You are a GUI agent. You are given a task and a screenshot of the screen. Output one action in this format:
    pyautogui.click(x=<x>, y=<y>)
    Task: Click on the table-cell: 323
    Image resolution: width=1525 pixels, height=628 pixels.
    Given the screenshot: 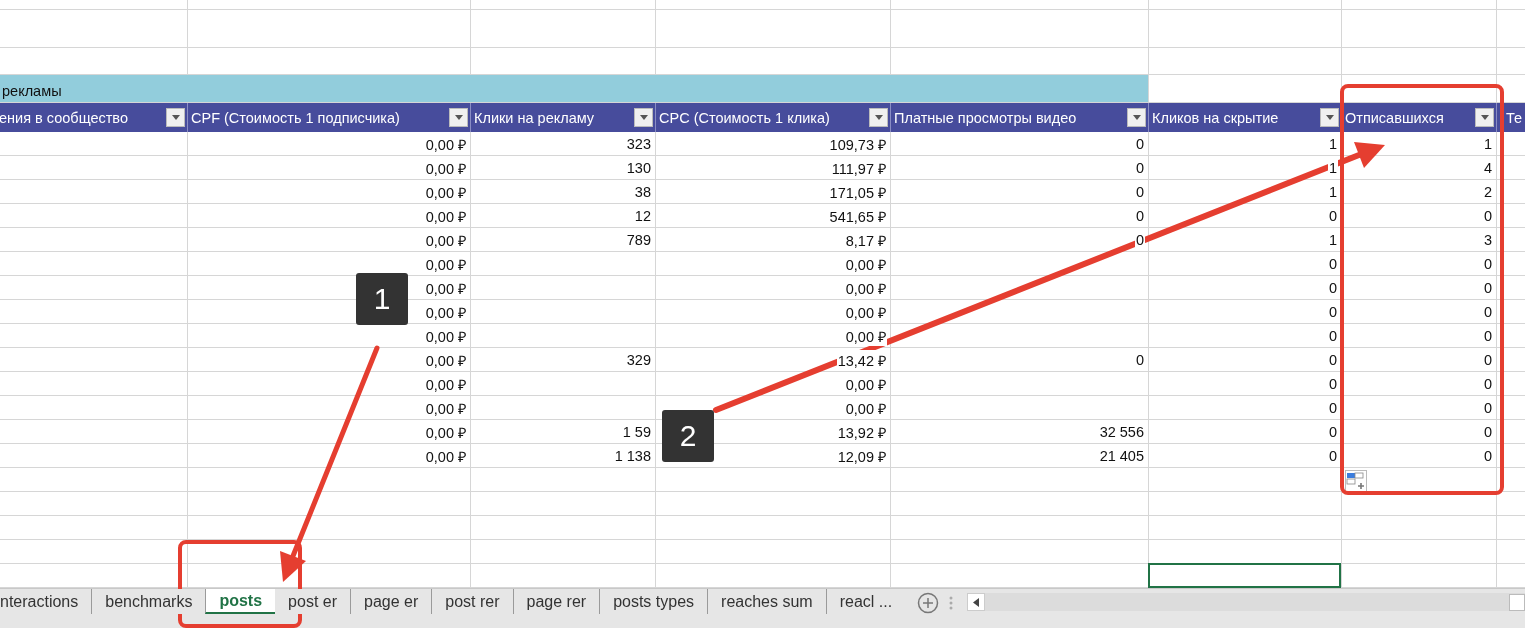 What is the action you would take?
    pyautogui.click(x=638, y=144)
    